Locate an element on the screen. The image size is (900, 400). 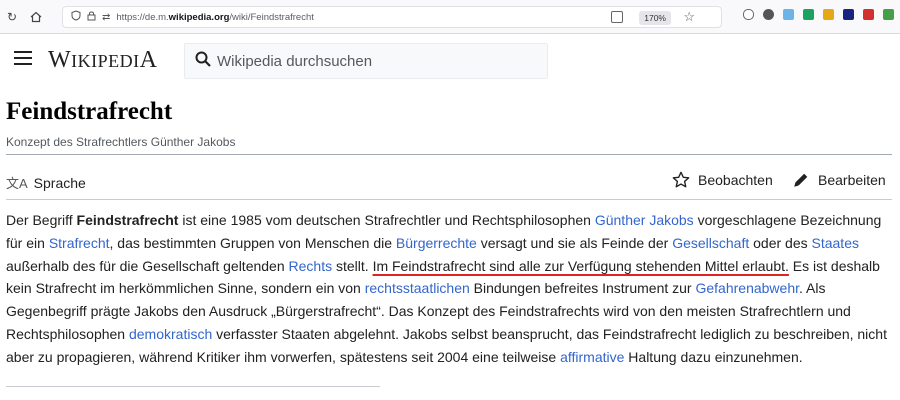
language-button: 文A Sprache is located at coordinates (46, 182).